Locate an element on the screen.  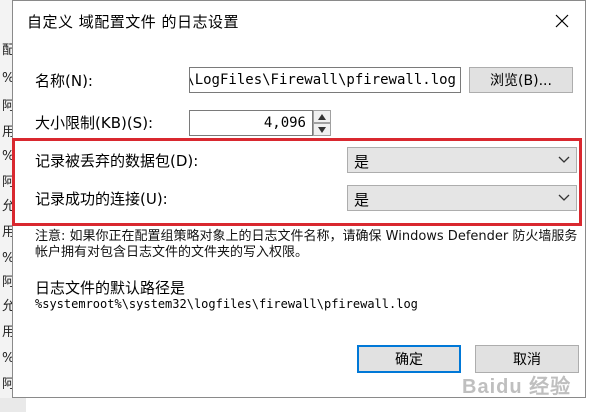
title-bar: 自定义 域配置文件 的日志设置 is located at coordinates (299, 21).